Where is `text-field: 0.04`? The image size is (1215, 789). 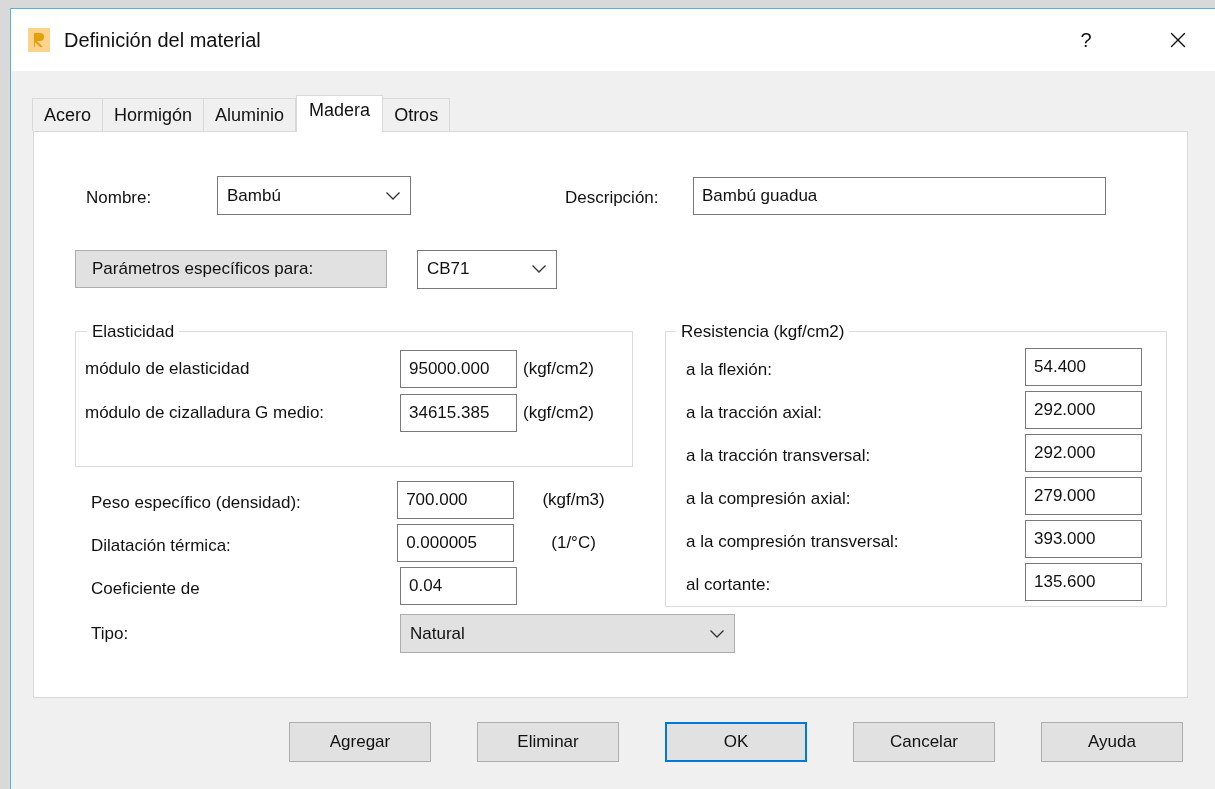 text-field: 0.04 is located at coordinates (458, 586).